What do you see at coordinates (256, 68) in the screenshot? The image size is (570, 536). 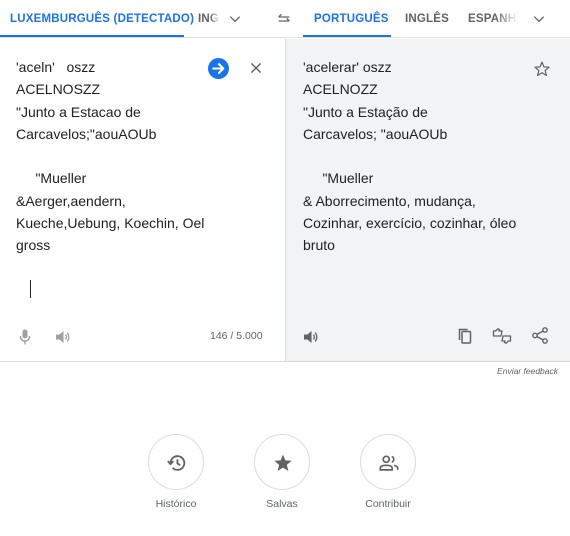 I see `clear-text-close-icon` at bounding box center [256, 68].